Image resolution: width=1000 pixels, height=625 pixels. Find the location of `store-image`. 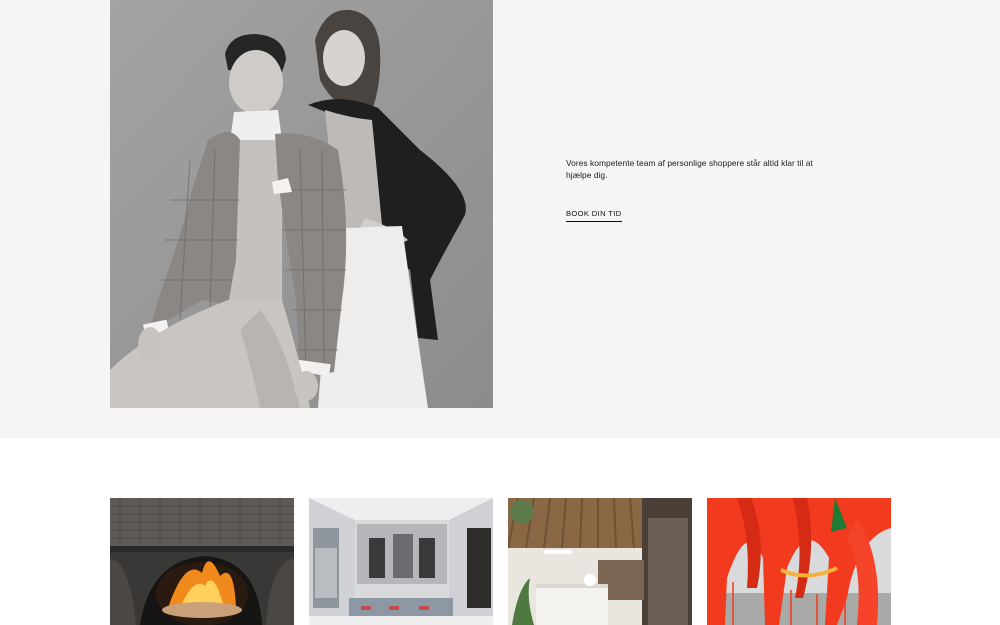

store-image is located at coordinates (401, 561).